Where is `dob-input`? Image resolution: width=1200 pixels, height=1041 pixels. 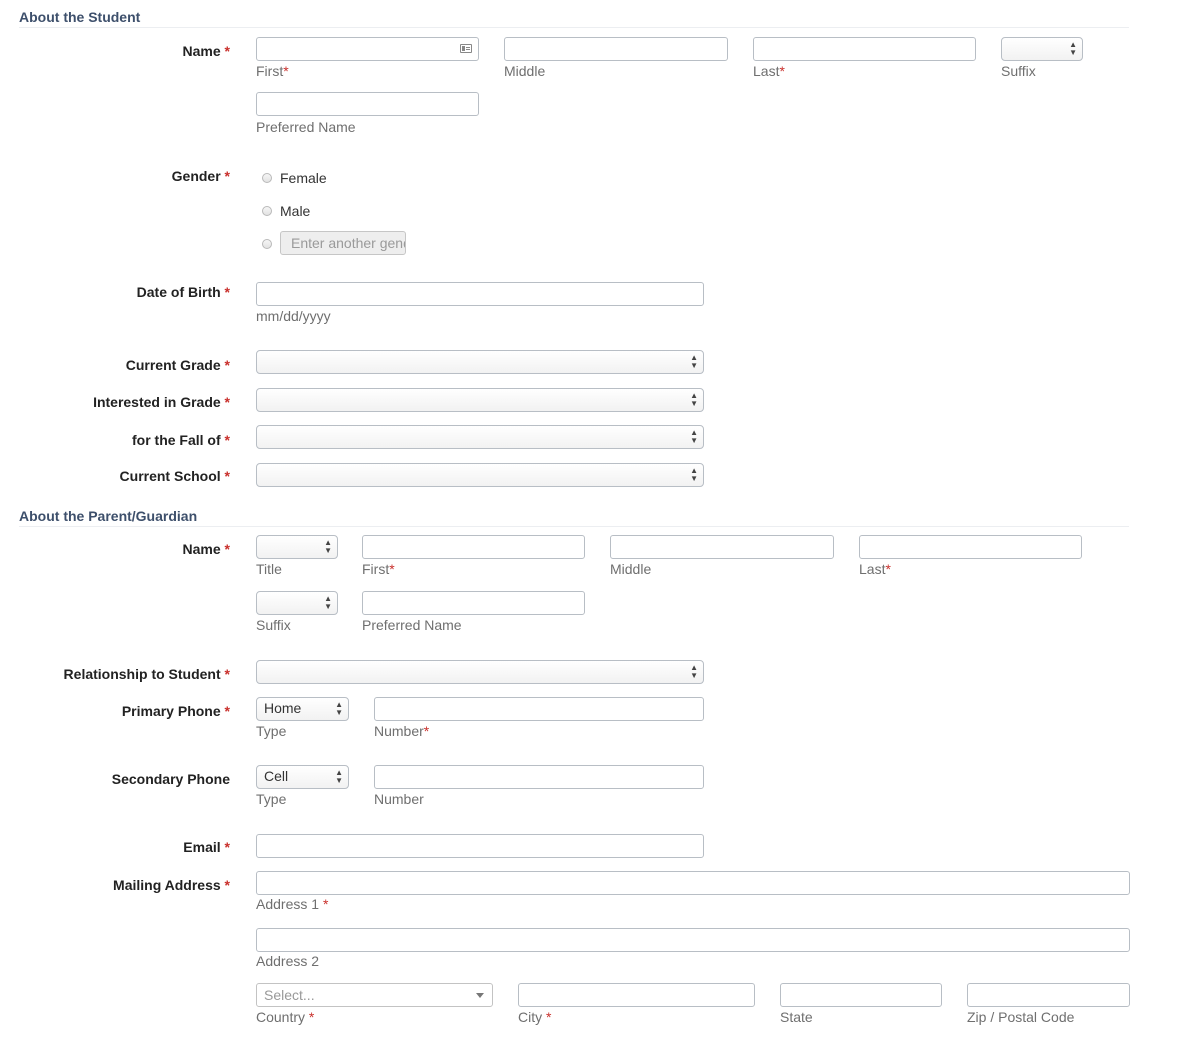 dob-input is located at coordinates (480, 294).